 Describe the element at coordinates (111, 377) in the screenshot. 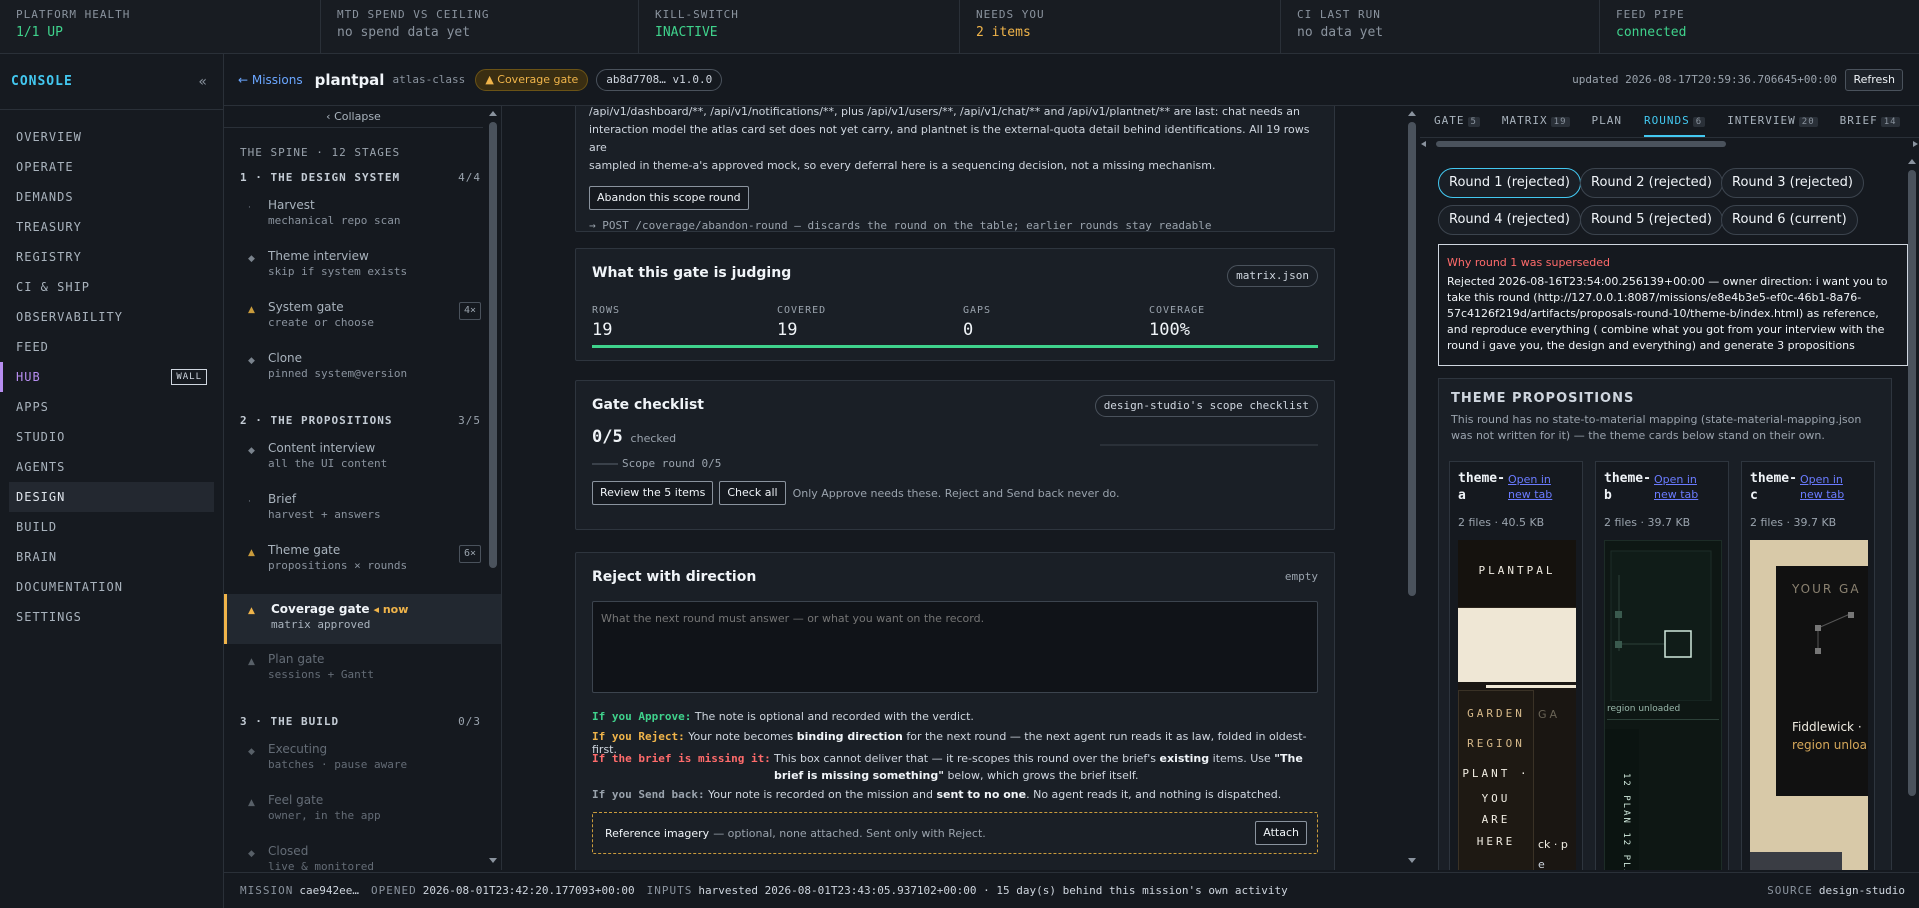

I see `sidebar-item-hub: HUB WALL` at that location.